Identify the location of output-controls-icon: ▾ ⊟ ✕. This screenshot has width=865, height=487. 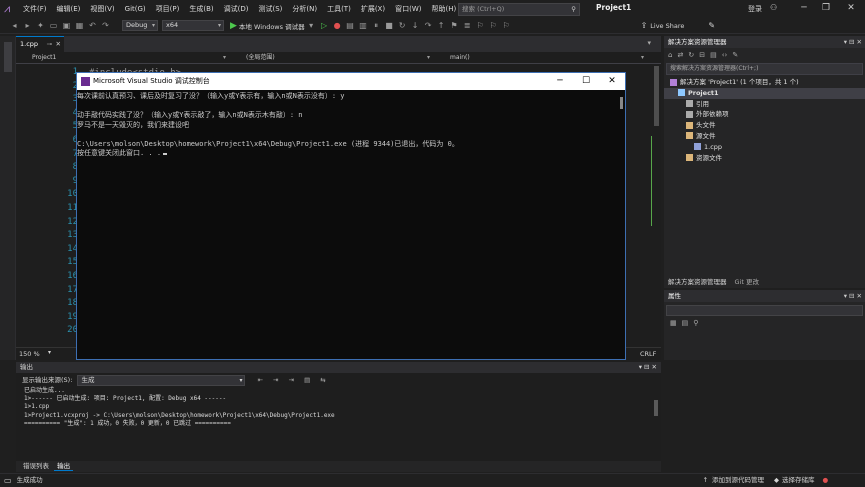
(648, 367).